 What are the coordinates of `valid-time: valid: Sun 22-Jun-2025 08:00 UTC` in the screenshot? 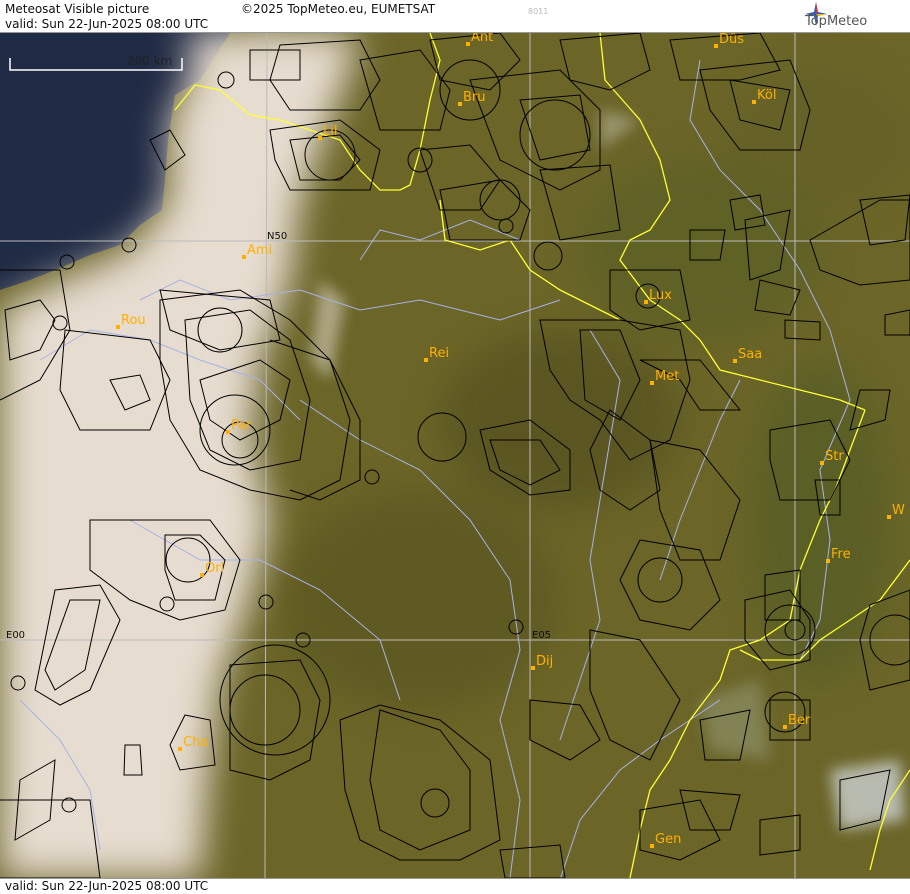 It's located at (107, 24).